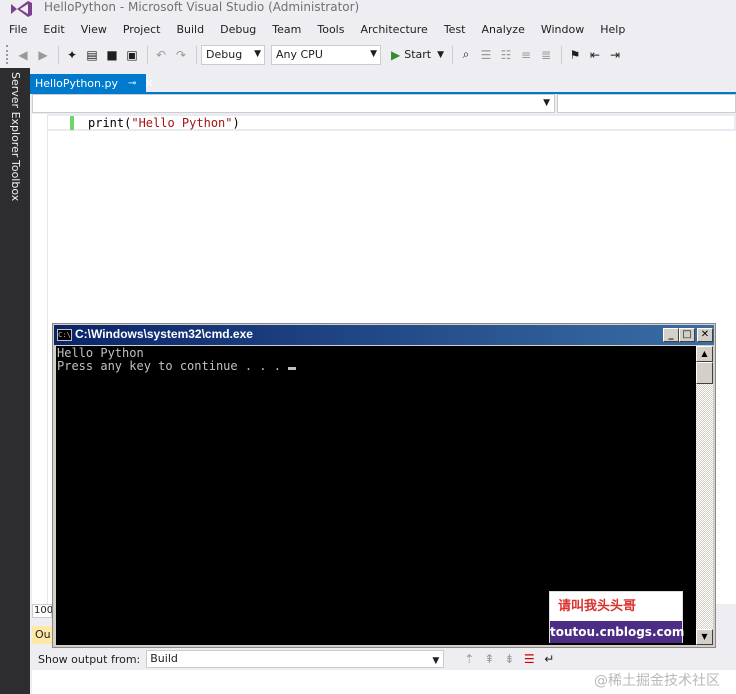 The image size is (736, 694). Describe the element at coordinates (293, 103) in the screenshot. I see `navigation-types-dropdown: ▼` at that location.